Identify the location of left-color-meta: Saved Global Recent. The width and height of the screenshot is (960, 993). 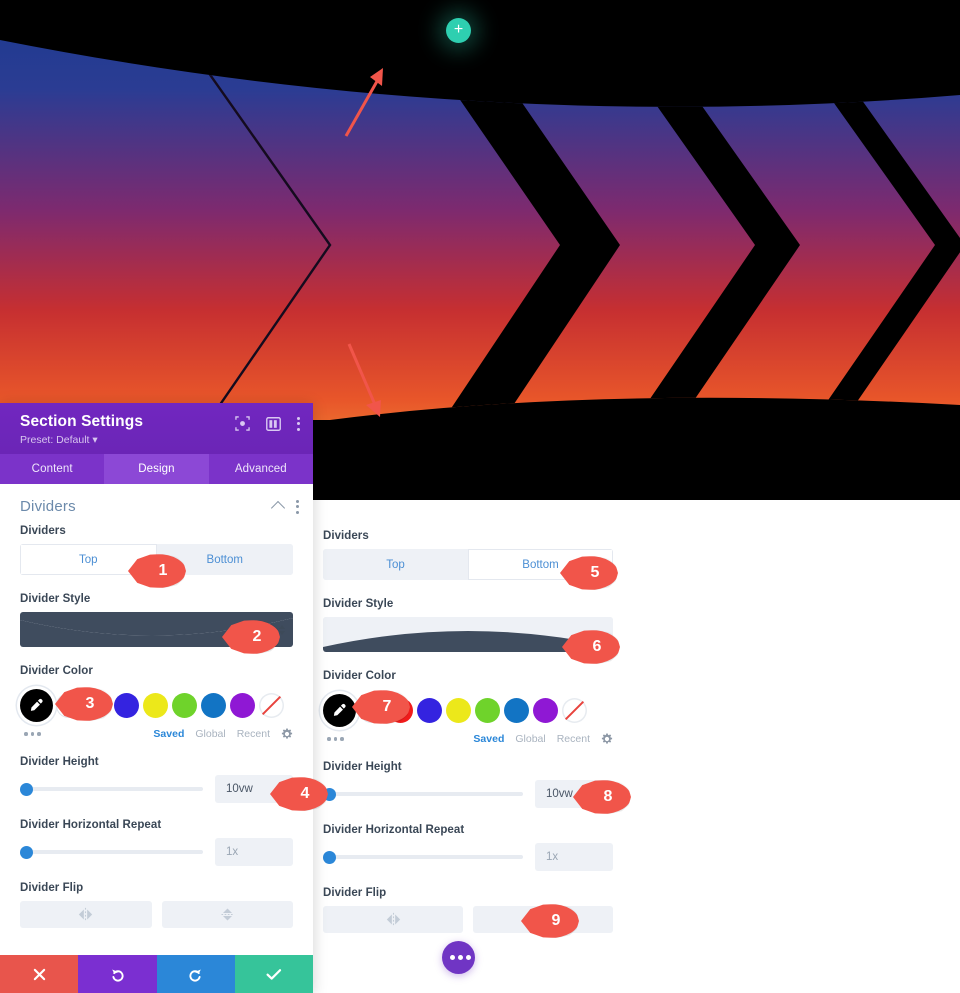
(156, 733).